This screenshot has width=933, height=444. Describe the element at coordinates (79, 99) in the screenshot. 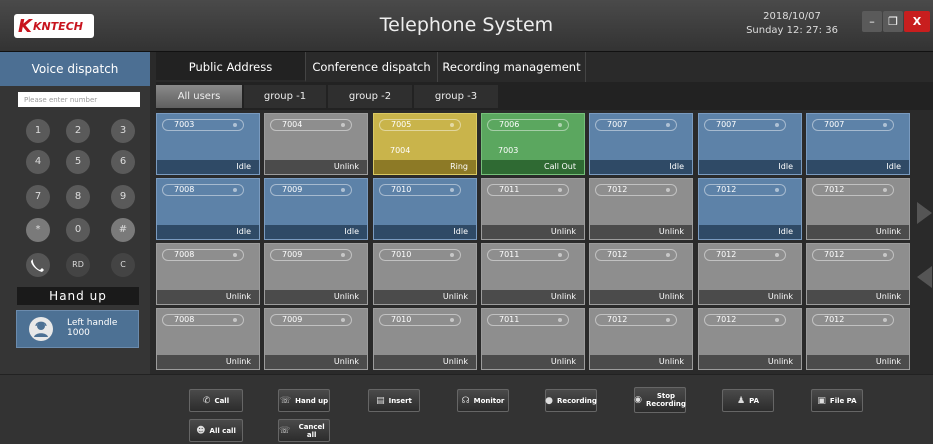

I see `number-input` at that location.